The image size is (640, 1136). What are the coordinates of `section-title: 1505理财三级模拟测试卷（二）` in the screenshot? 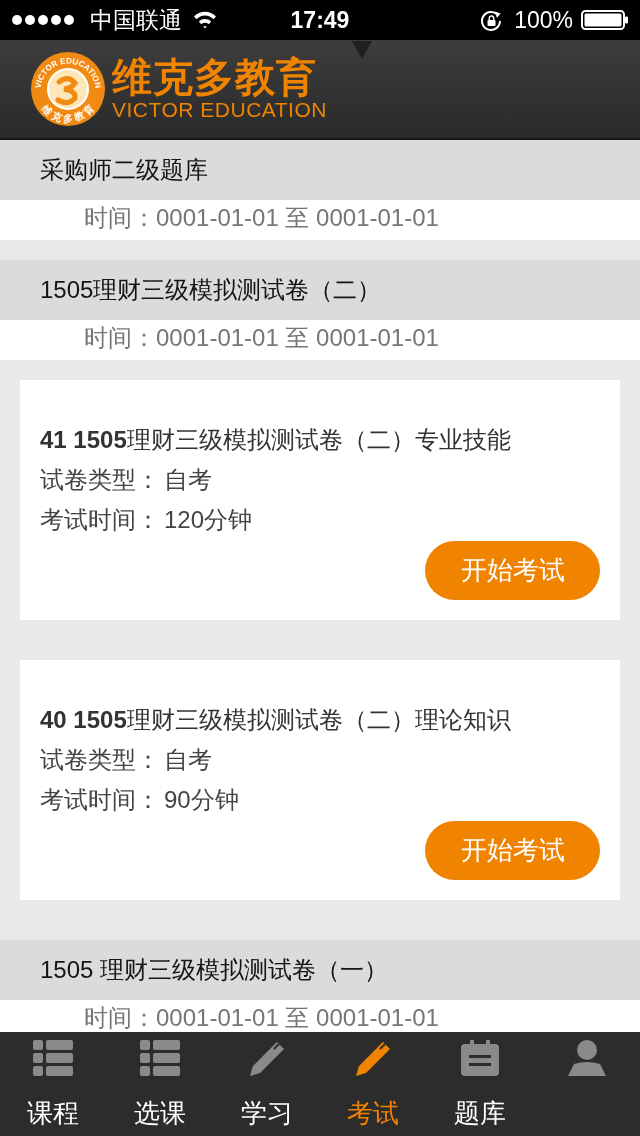 It's located at (211, 290).